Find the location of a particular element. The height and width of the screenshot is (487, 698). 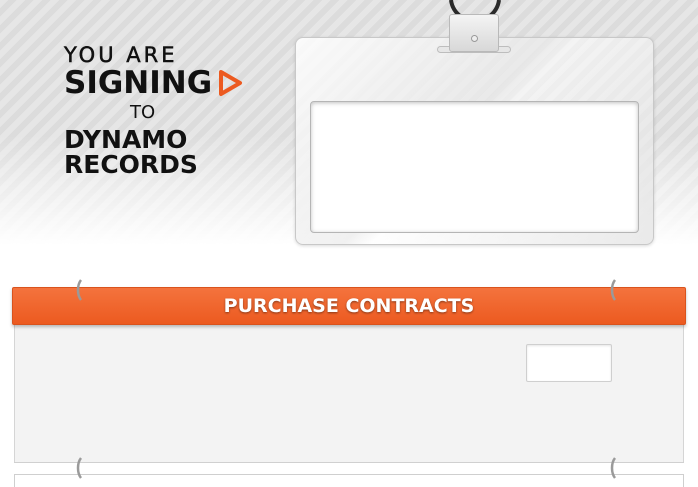

headline-records: RECORDS is located at coordinates (131, 164).